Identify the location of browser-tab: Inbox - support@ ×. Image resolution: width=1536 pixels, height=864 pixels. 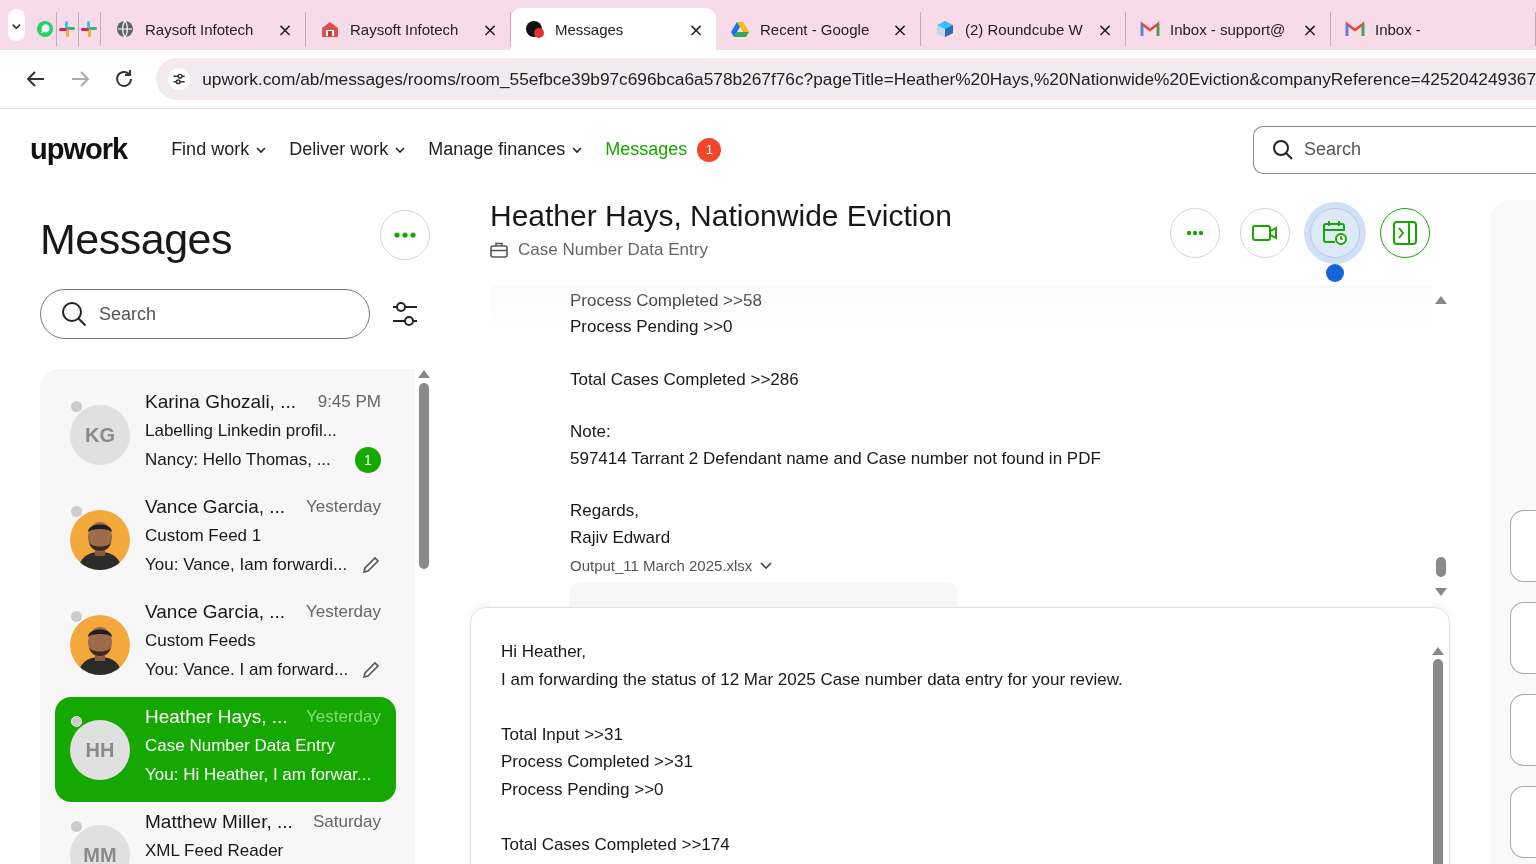
(1228, 29).